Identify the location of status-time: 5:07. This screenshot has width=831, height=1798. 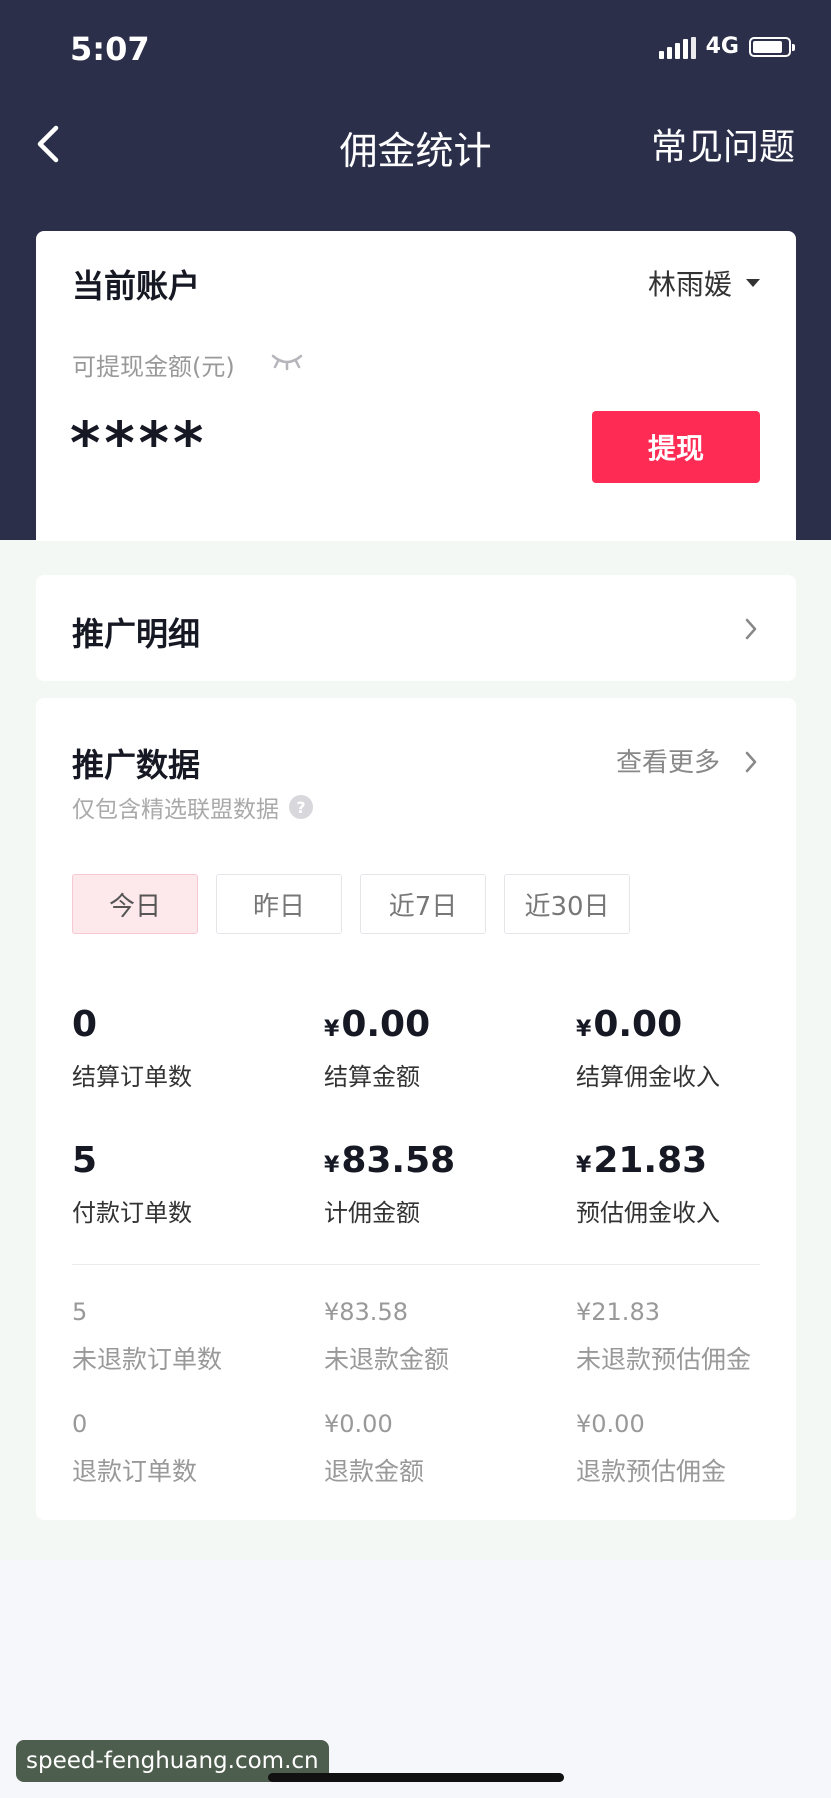
(110, 49).